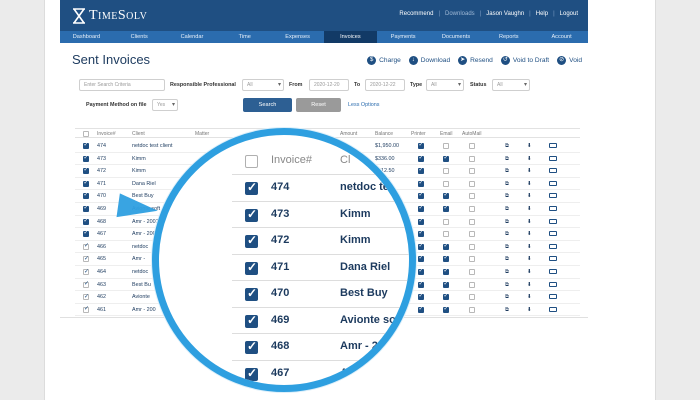 The image size is (700, 400). Describe the element at coordinates (139, 37) in the screenshot. I see `nav-clients: Clients` at that location.